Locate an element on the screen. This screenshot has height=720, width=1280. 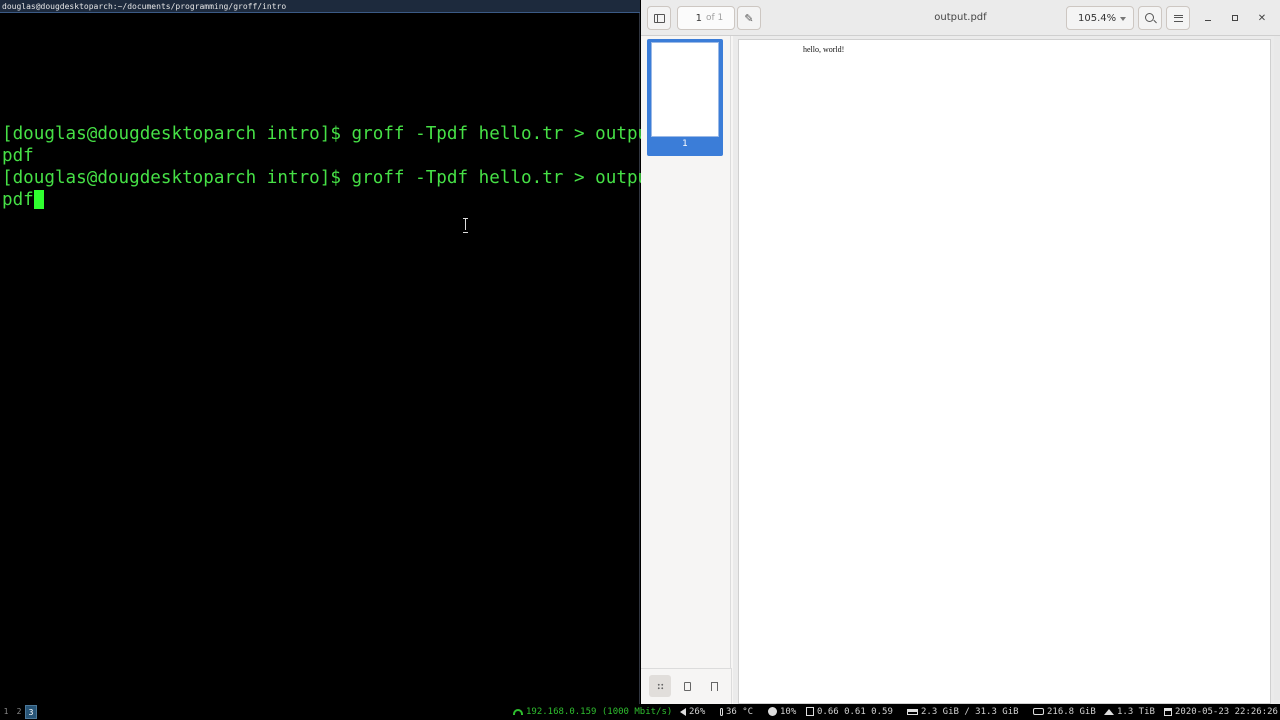
terminal-line: pdf is located at coordinates (18, 156).